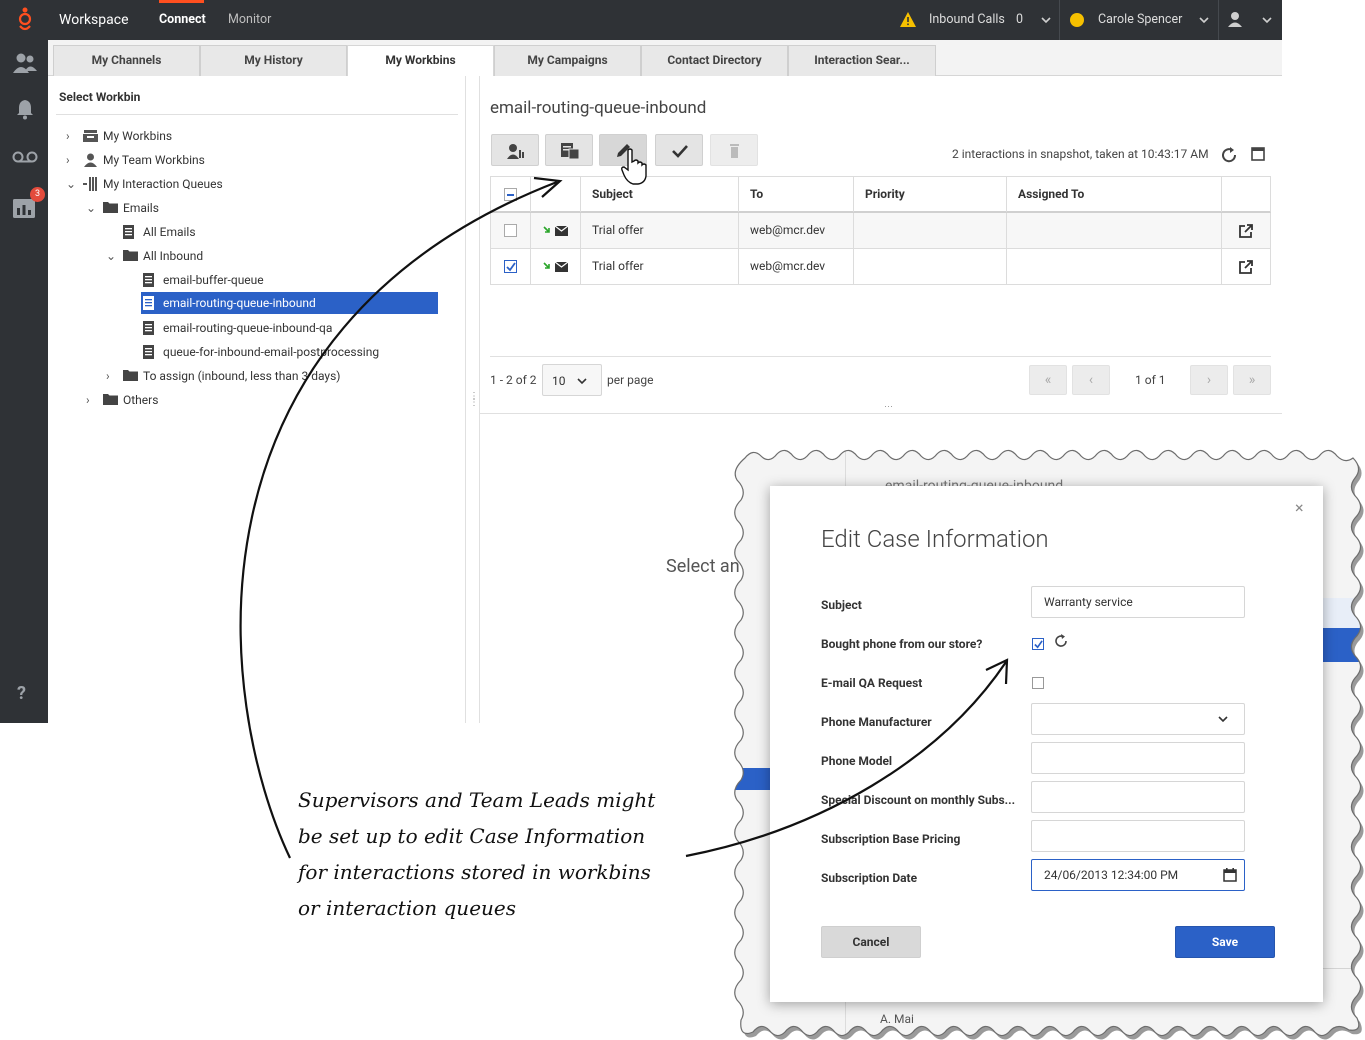 Image resolution: width=1365 pixels, height=1040 pixels. What do you see at coordinates (249, 20) in the screenshot?
I see `nav-monitor: Monitor` at bounding box center [249, 20].